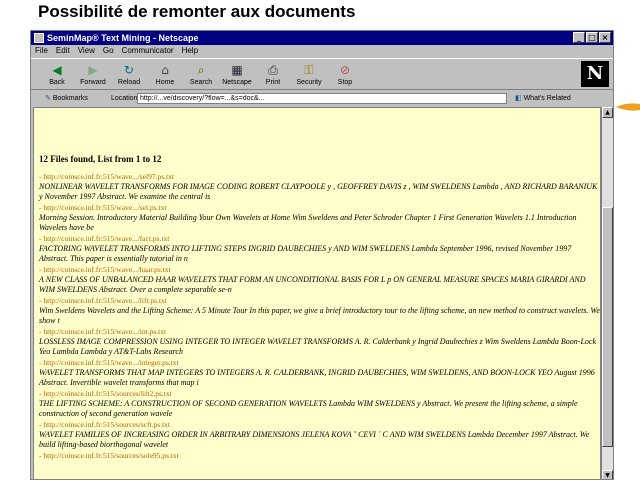  What do you see at coordinates (100, 159) in the screenshot?
I see `results-count: 12 Files found, List from 1 to 12` at bounding box center [100, 159].